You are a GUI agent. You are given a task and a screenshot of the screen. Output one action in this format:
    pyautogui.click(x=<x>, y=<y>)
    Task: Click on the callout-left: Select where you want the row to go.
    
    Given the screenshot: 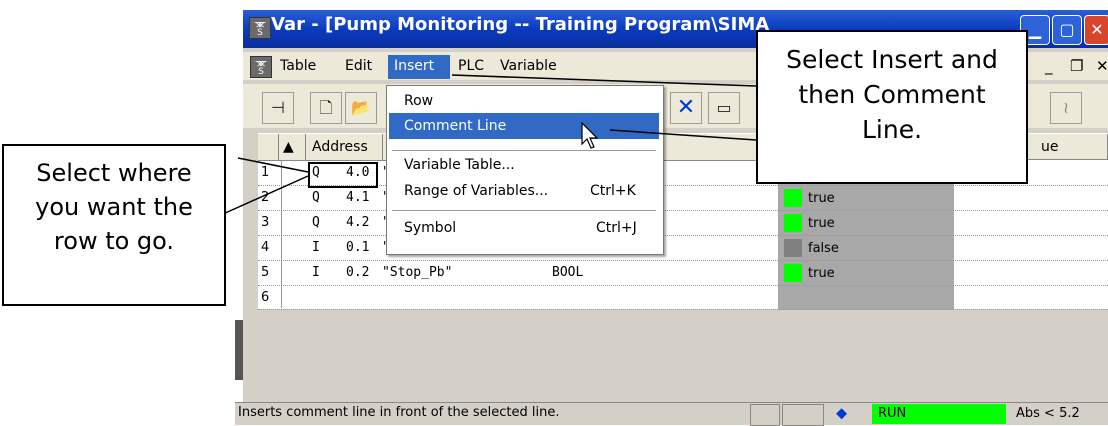 What is the action you would take?
    pyautogui.click(x=114, y=225)
    